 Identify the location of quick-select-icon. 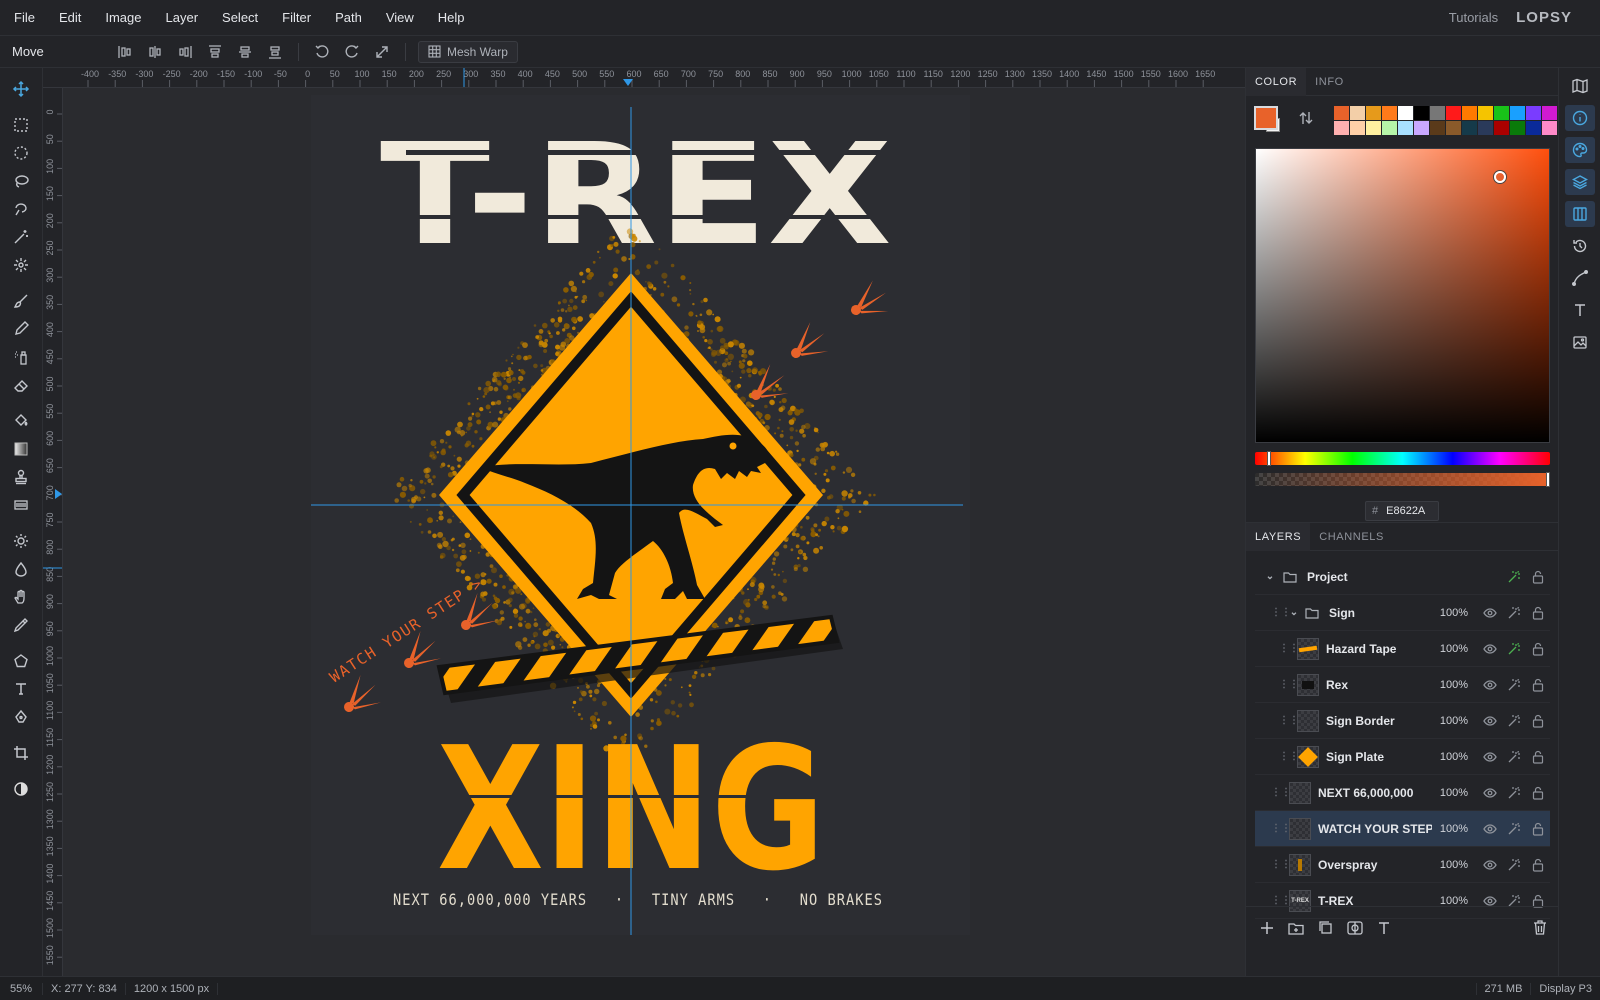
(21, 265).